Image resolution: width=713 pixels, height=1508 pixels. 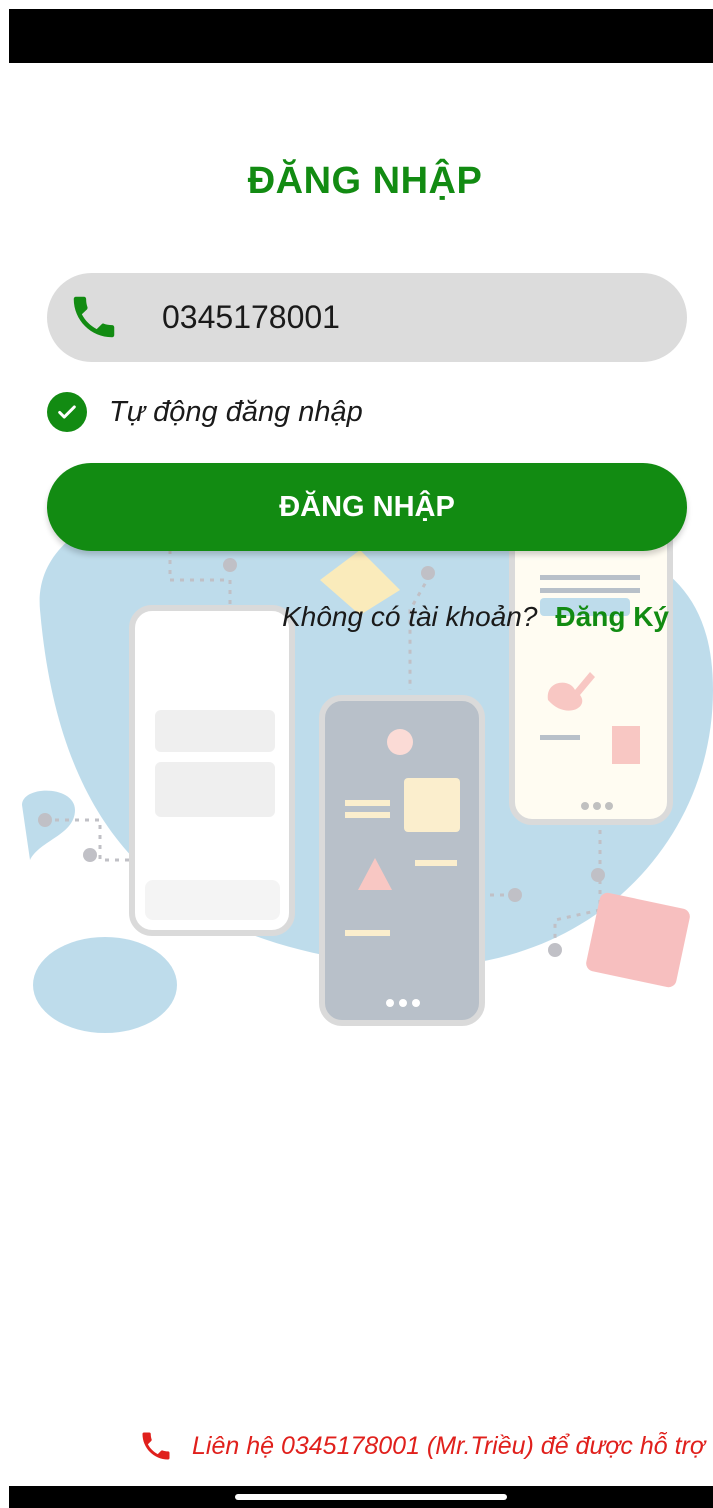 I want to click on phone-input, so click(x=402, y=317).